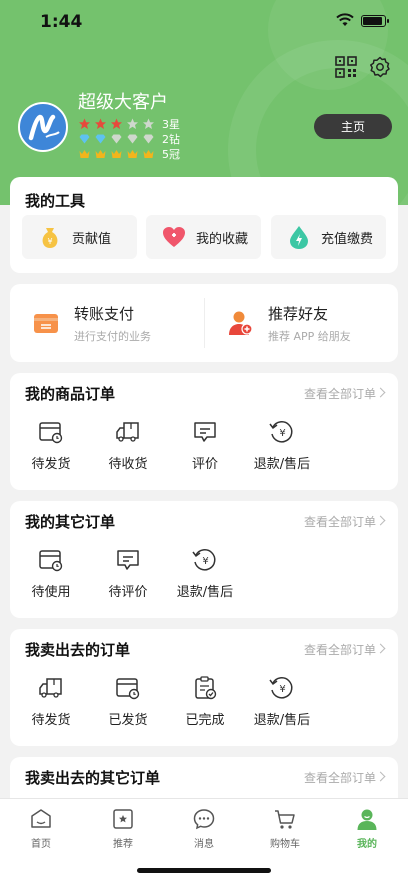 The height and width of the screenshot is (883, 408). What do you see at coordinates (367, 819) in the screenshot?
I see `profile-icon` at bounding box center [367, 819].